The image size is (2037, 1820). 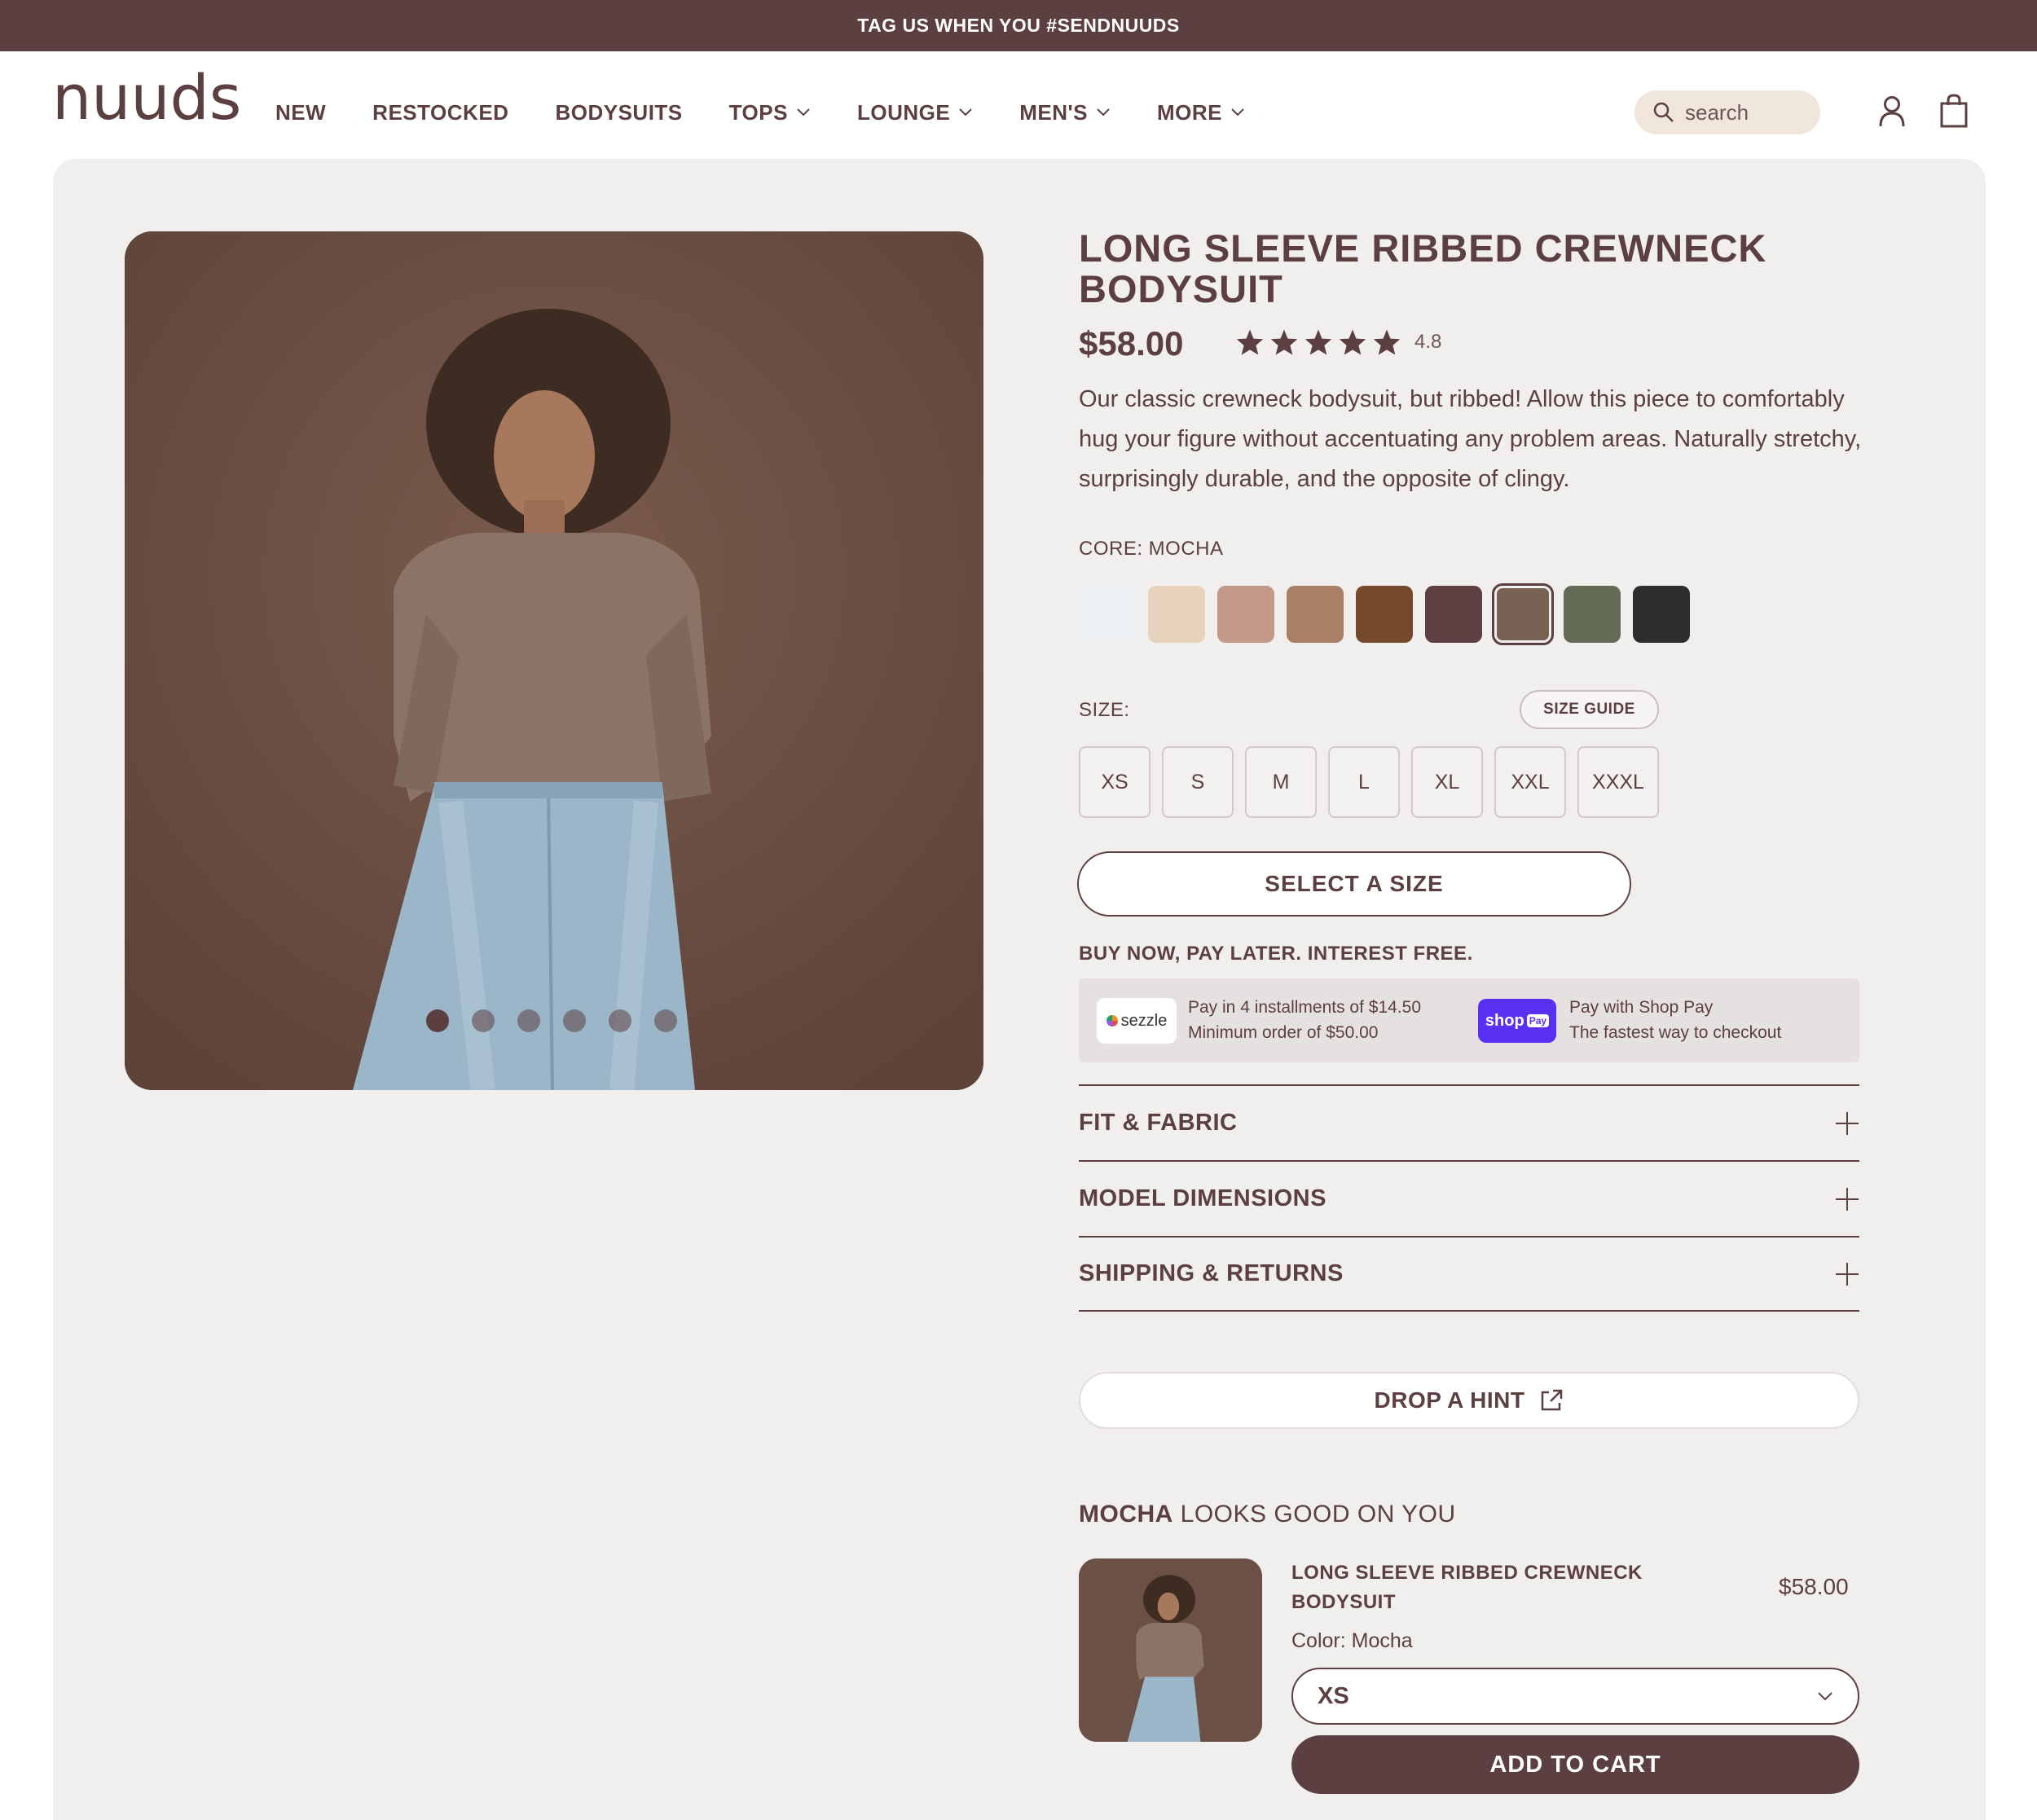 I want to click on accordion-label: SHIPPING & RETURNS, so click(x=1211, y=1273).